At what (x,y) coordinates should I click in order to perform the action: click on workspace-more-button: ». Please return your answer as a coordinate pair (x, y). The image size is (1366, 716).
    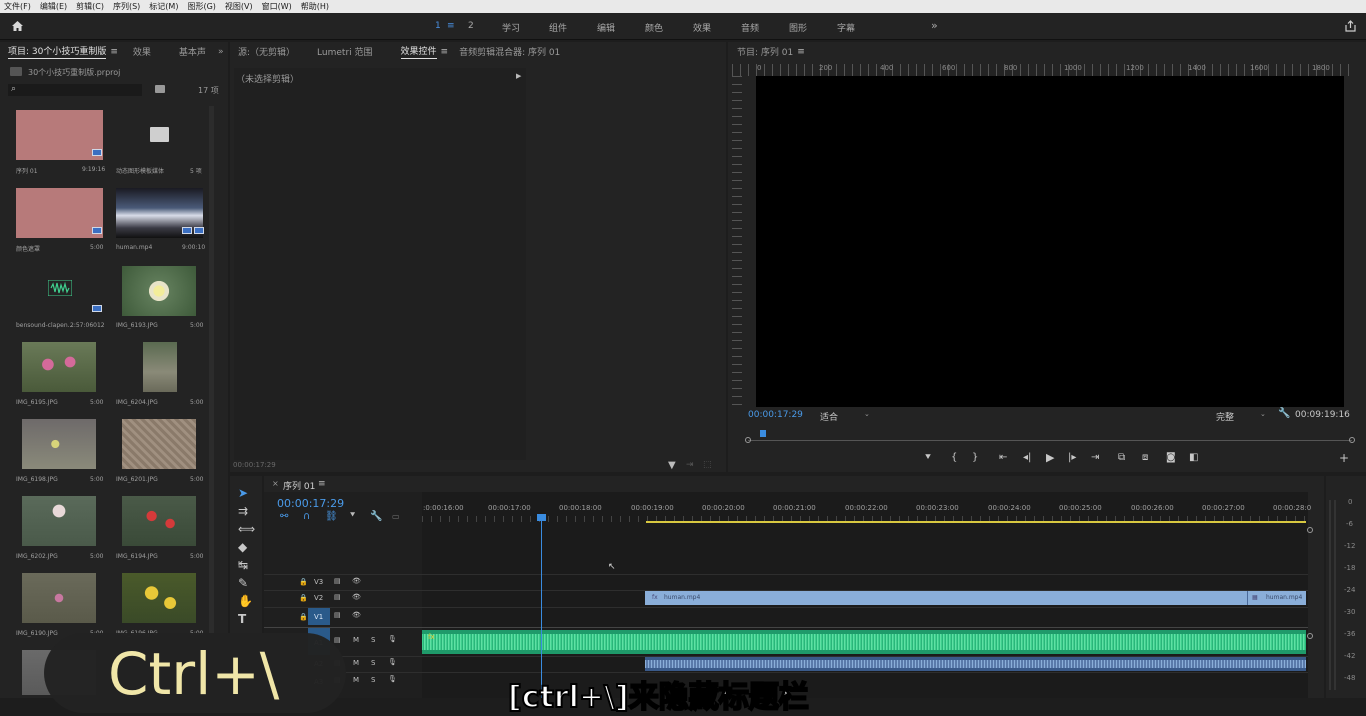
    Looking at the image, I should click on (934, 25).